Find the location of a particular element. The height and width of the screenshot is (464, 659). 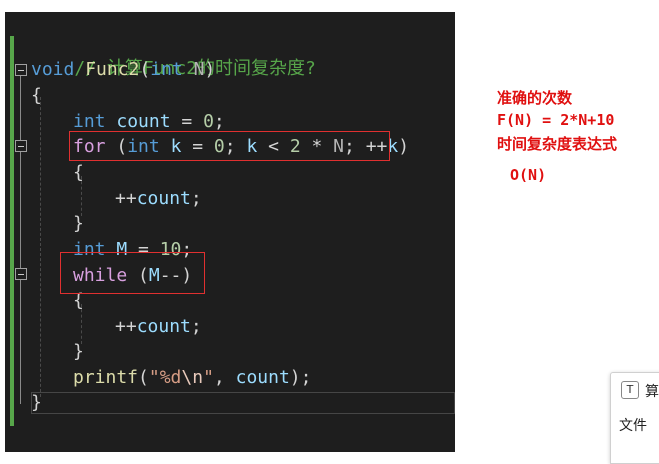

escape-sequence: \n is located at coordinates (192, 377).